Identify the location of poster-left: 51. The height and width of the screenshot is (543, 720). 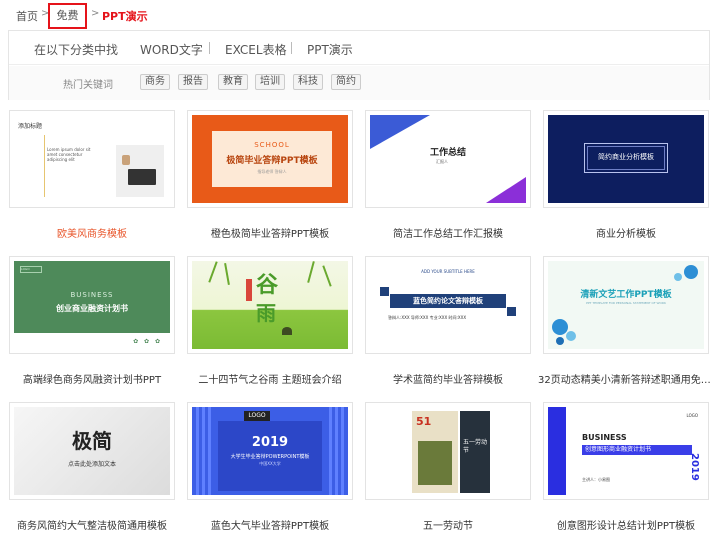
(435, 452).